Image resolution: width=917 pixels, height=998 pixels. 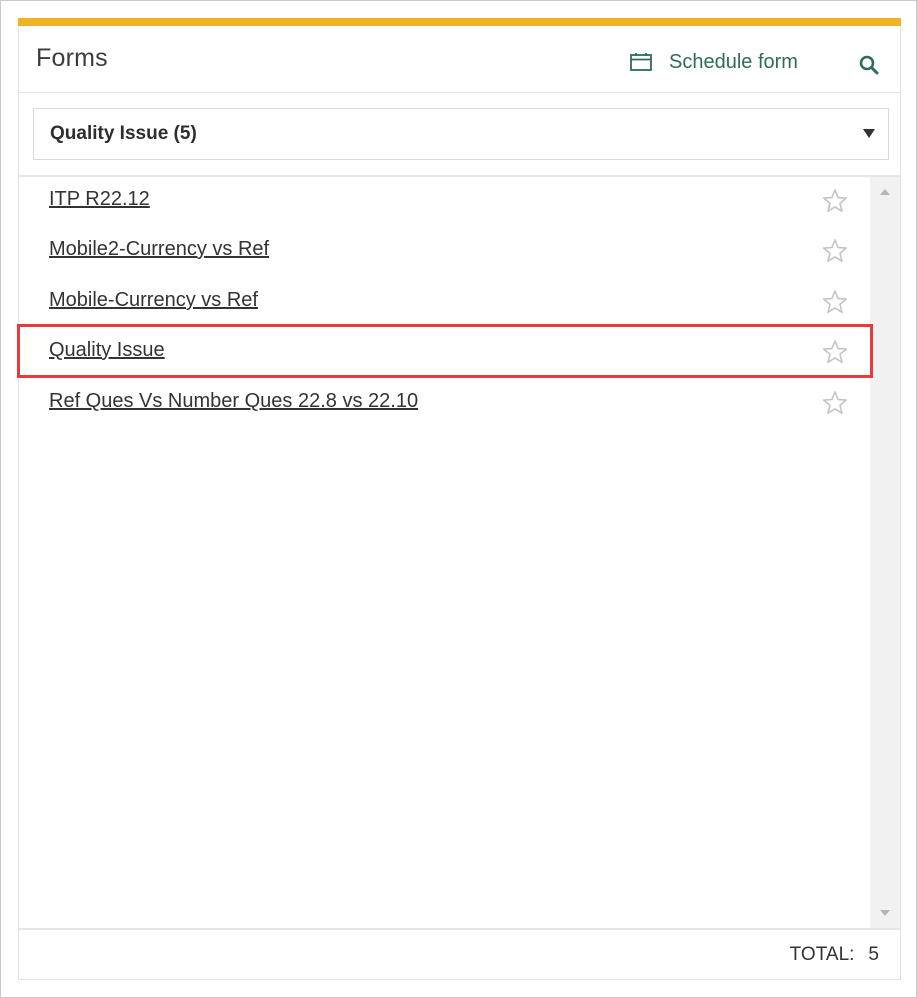 What do you see at coordinates (444, 302) in the screenshot?
I see `list-item: Mobile-Currency vs Ref` at bounding box center [444, 302].